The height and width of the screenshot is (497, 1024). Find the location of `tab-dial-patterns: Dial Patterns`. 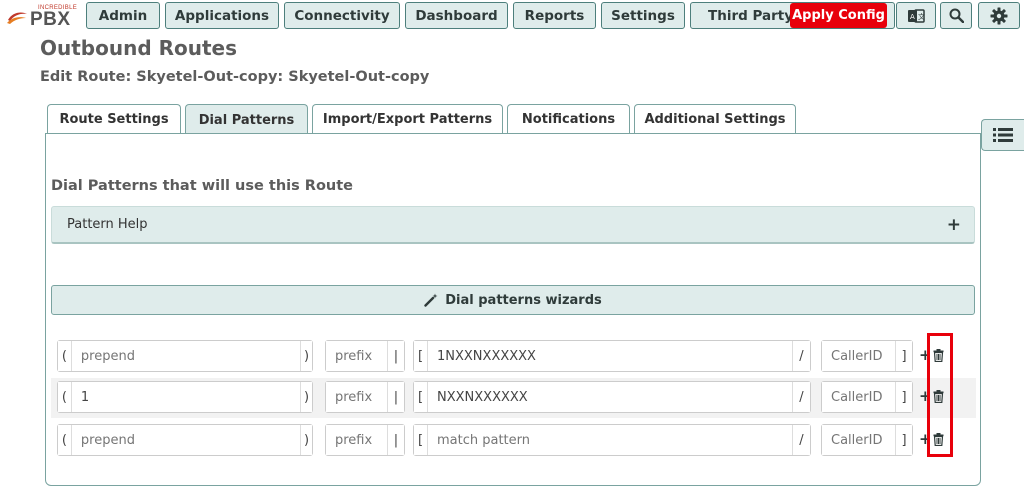

tab-dial-patterns: Dial Patterns is located at coordinates (246, 119).